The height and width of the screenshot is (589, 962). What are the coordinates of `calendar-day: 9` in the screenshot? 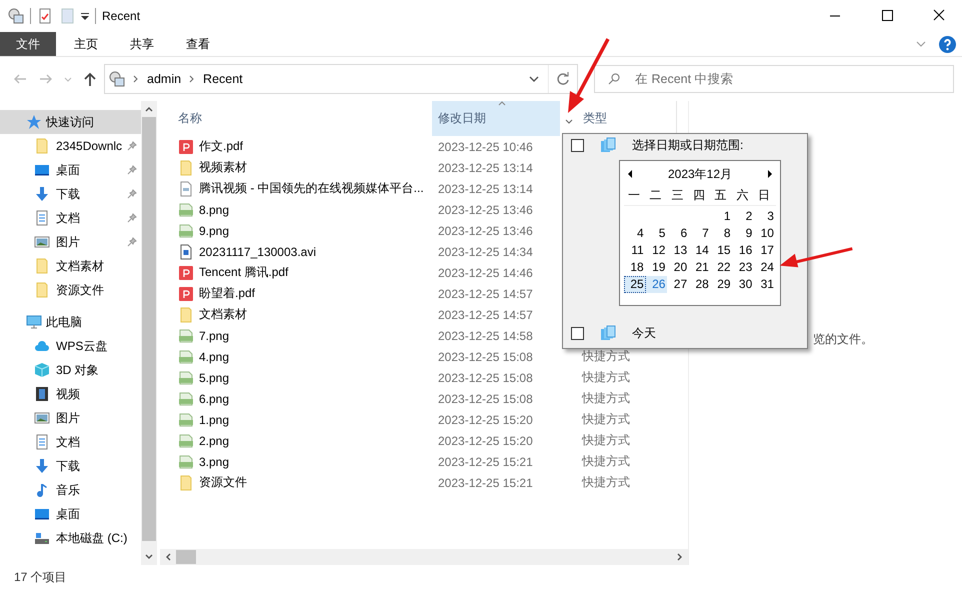 It's located at (743, 233).